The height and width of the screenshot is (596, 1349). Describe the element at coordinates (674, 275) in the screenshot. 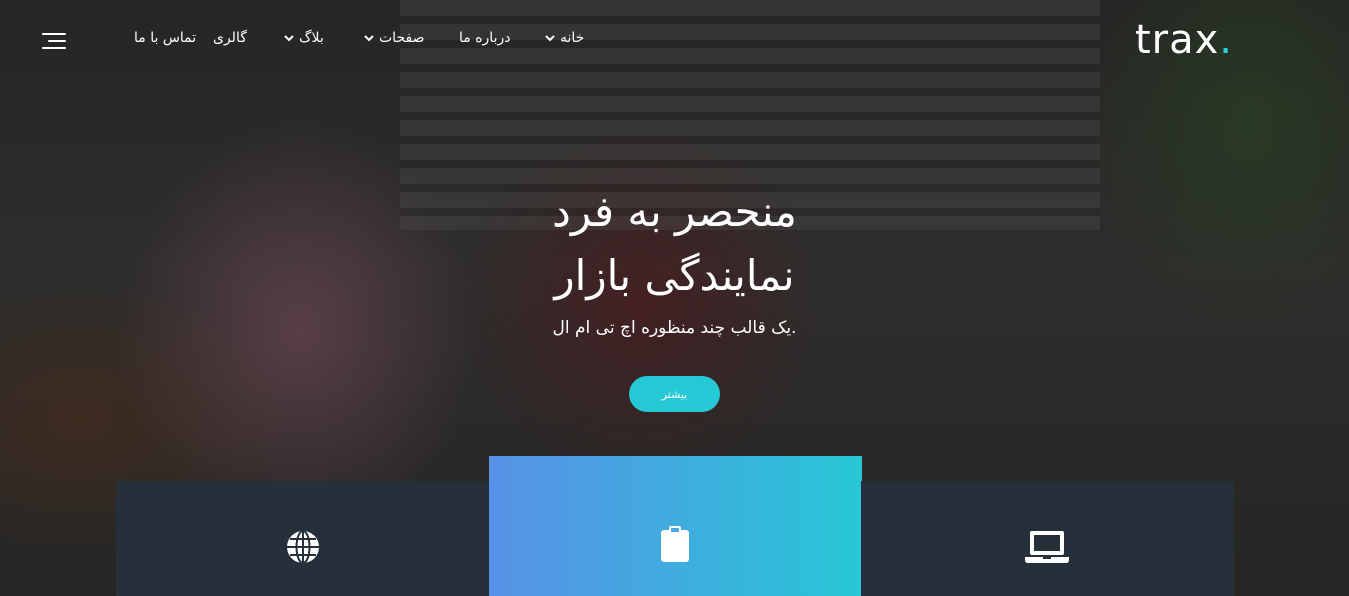

I see `hero-title-line-2: نمایندگی بازار` at that location.